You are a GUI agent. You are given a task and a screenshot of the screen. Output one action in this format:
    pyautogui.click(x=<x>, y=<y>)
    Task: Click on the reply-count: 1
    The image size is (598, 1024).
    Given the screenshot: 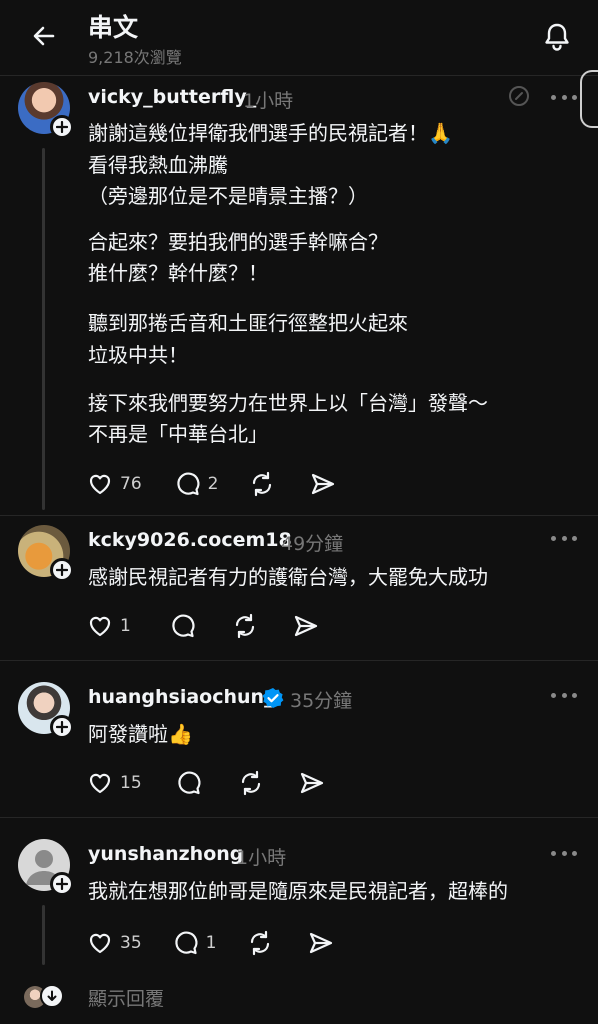 What is the action you would take?
    pyautogui.click(x=211, y=943)
    